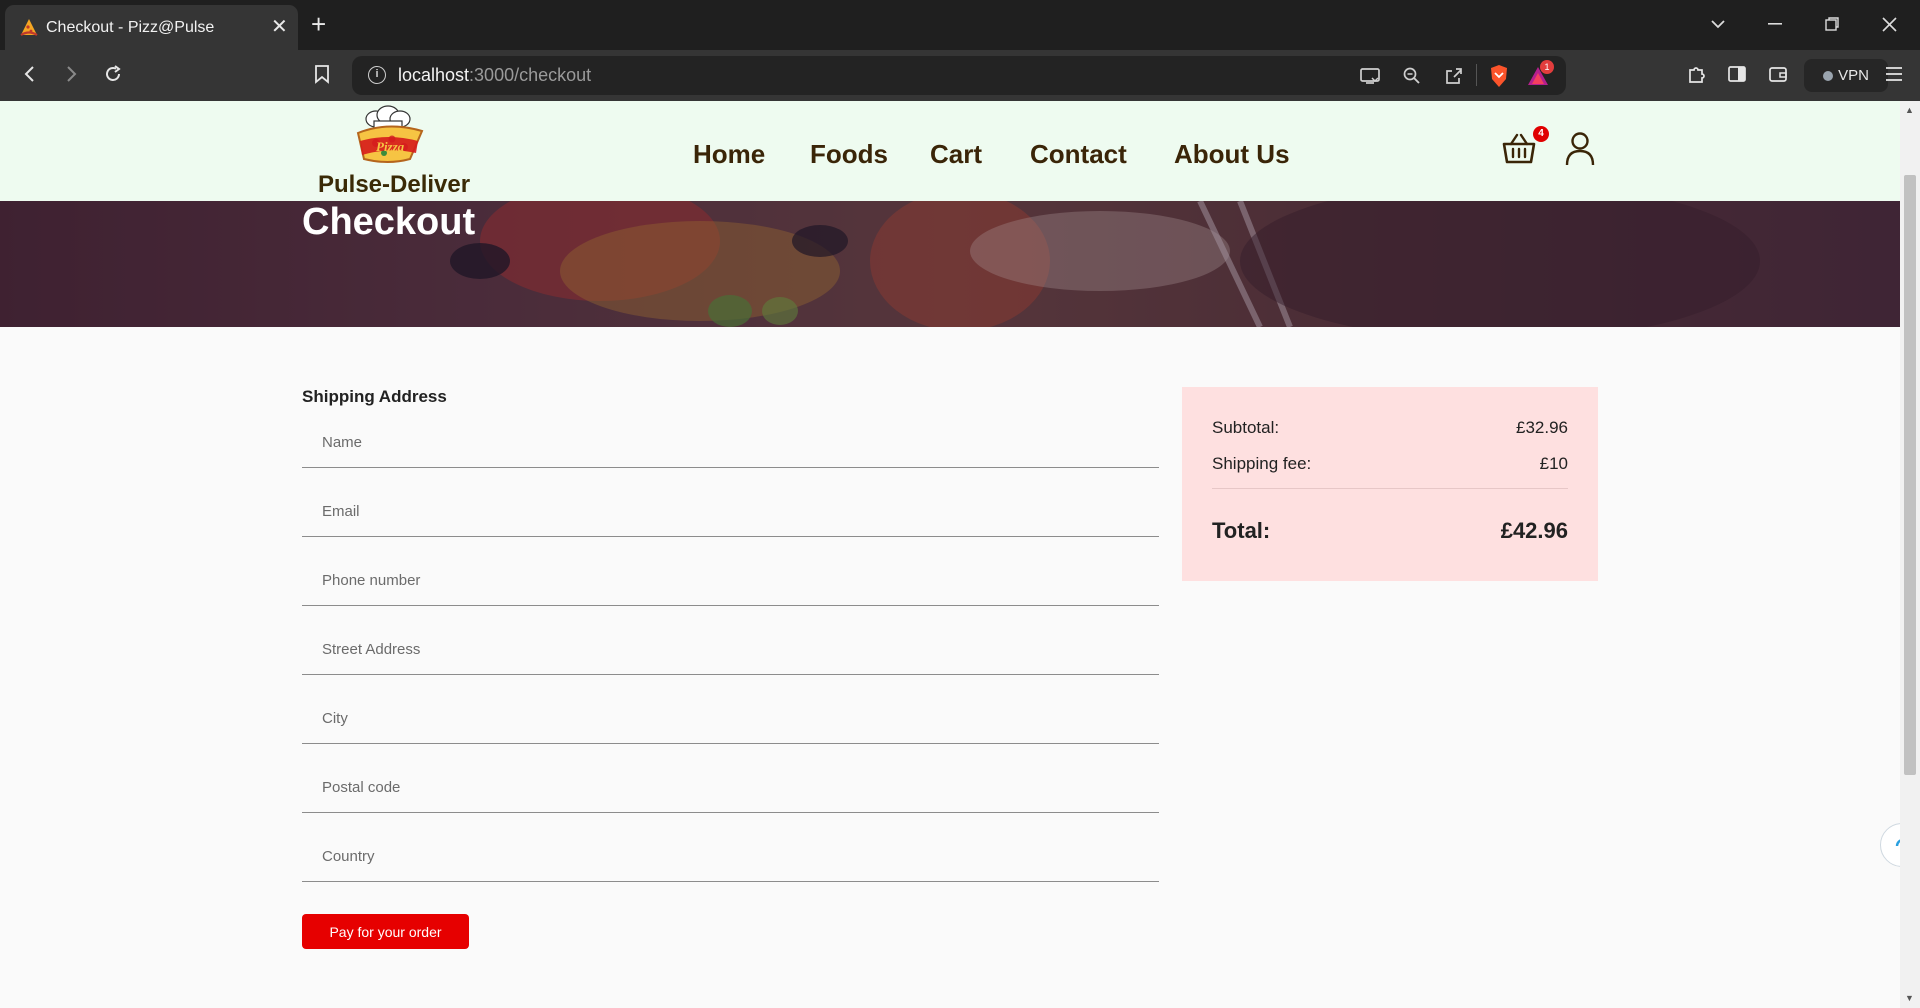 The image size is (1920, 1008). What do you see at coordinates (960, 25) in the screenshot?
I see `browser-tab-bar: Checkout - Pizz@Pulse ✕ +` at bounding box center [960, 25].